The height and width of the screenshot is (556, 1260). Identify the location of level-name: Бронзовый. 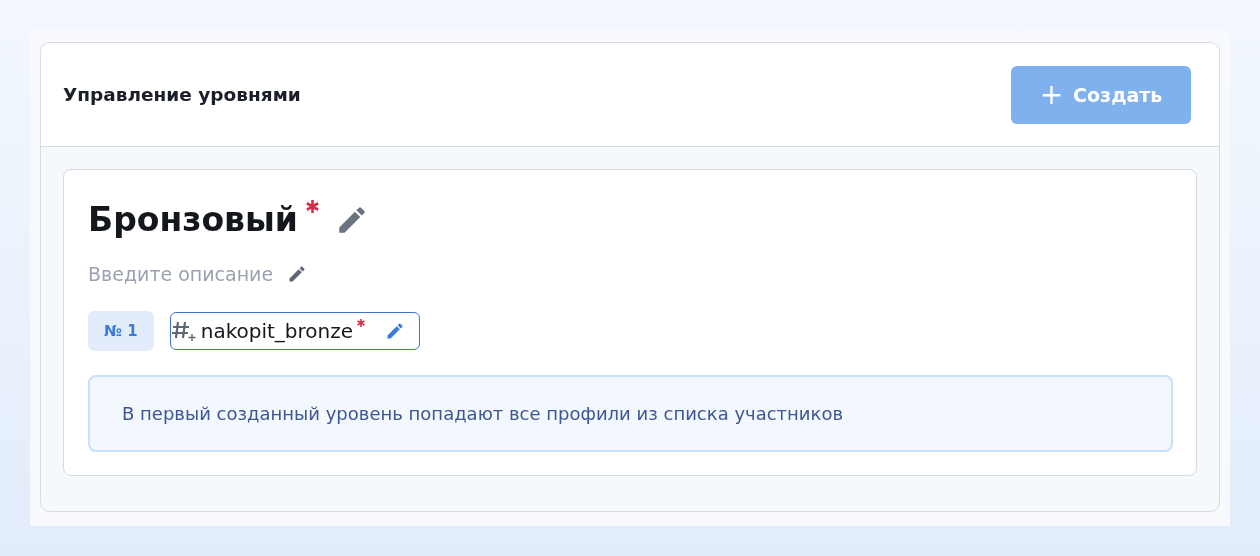
(193, 219).